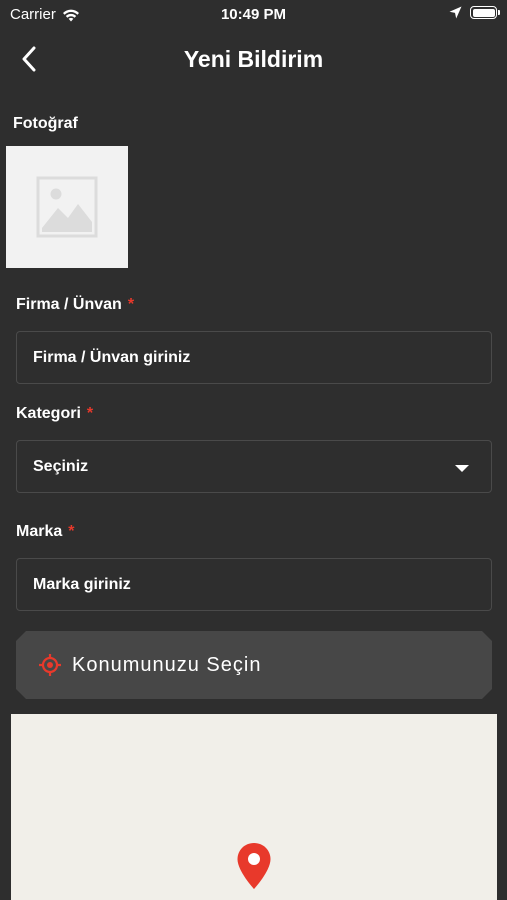 The width and height of the screenshot is (507, 900). What do you see at coordinates (455, 12) in the screenshot?
I see `location-arrow-icon` at bounding box center [455, 12].